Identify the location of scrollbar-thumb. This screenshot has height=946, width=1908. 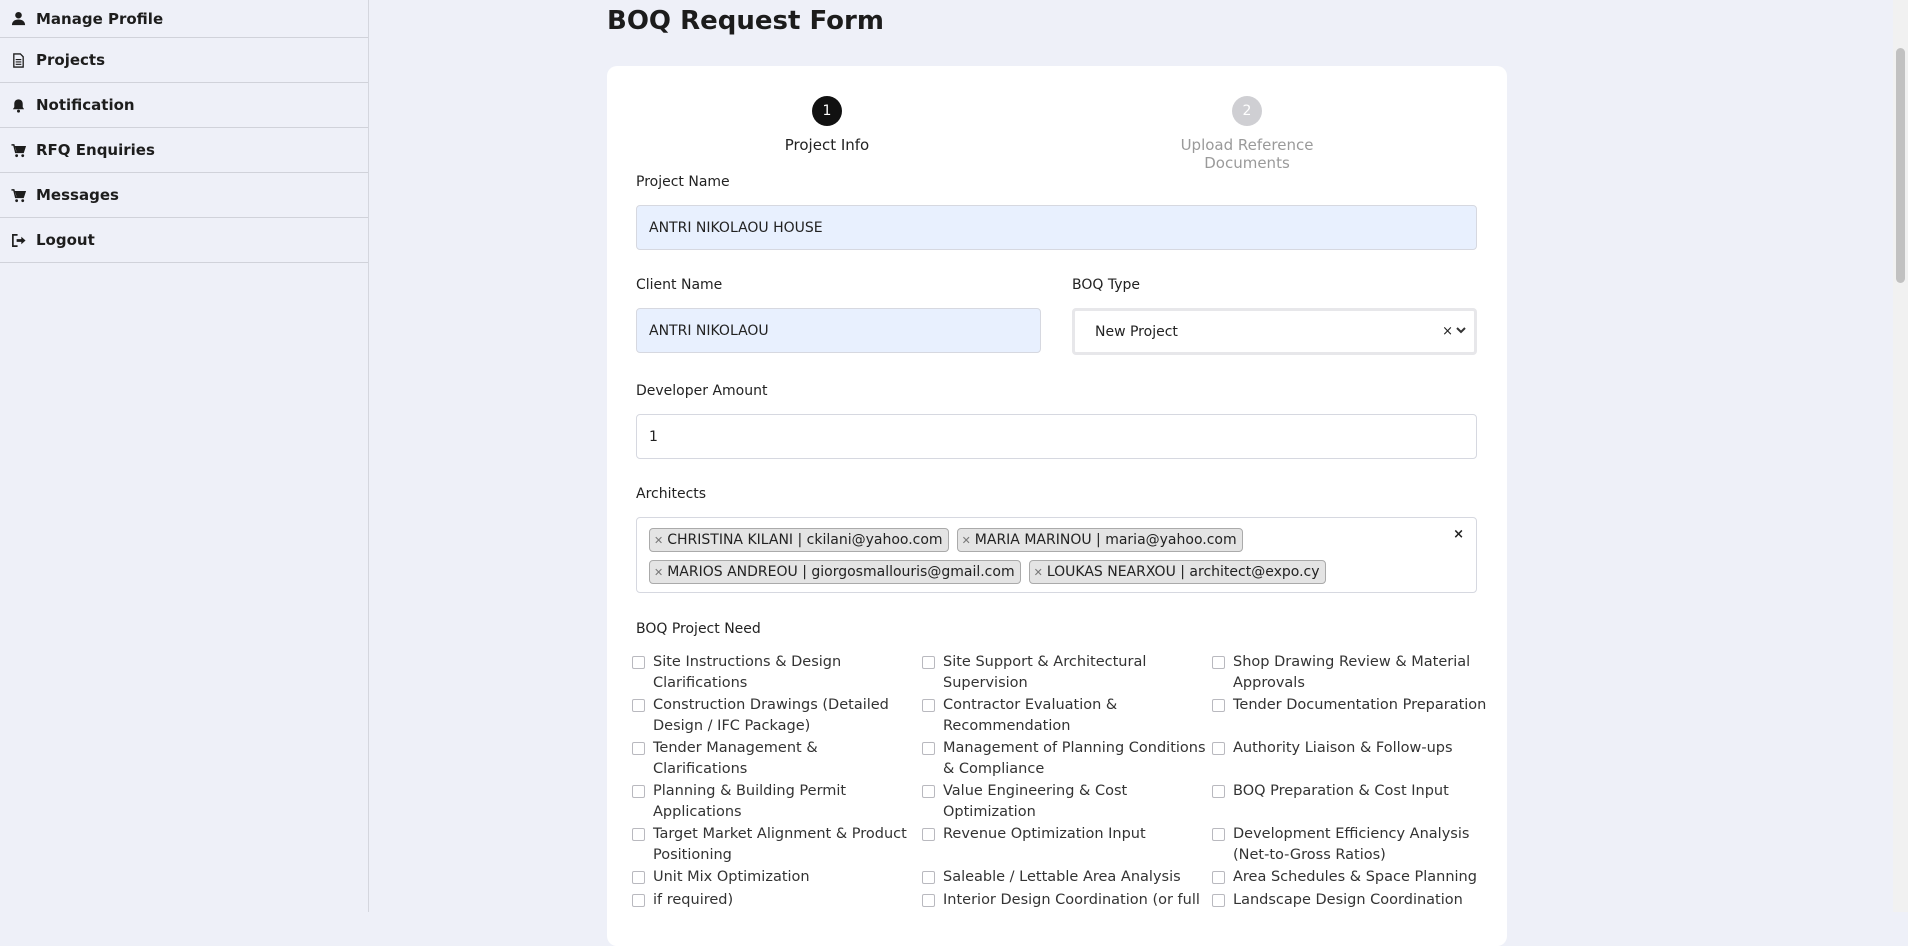
(1900, 165).